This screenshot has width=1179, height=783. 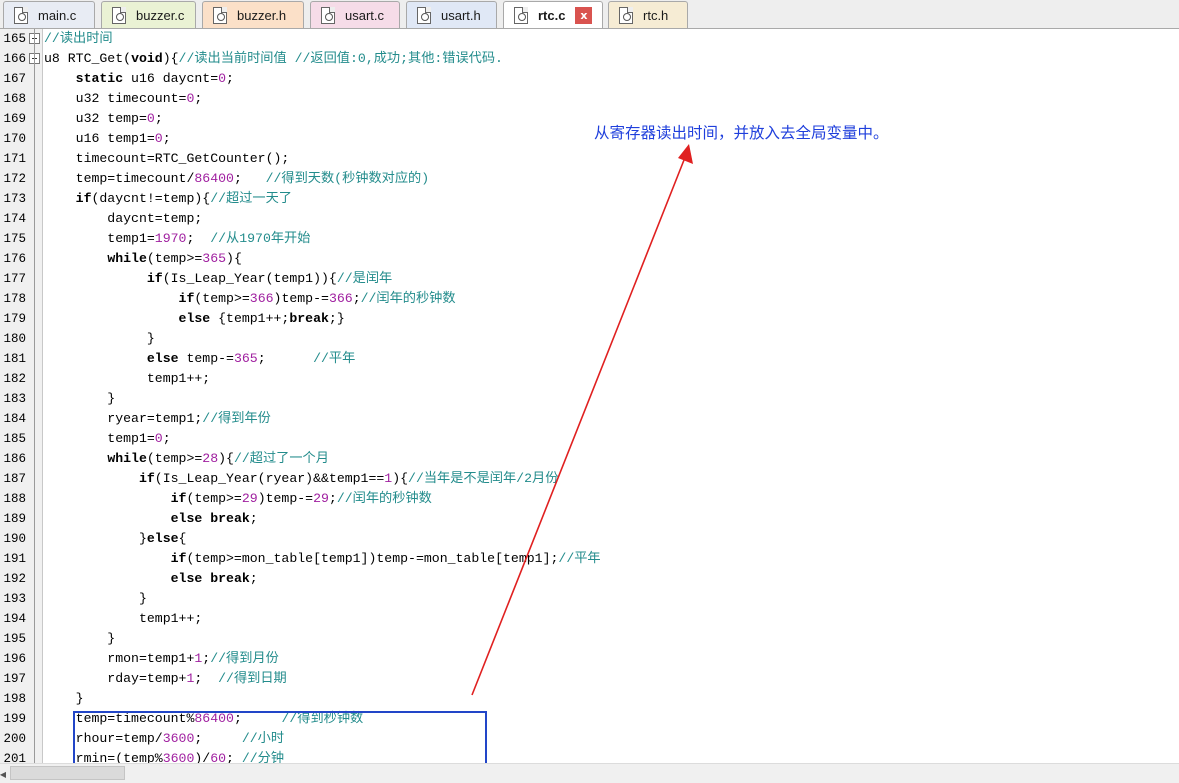 I want to click on code-line: else temp-=365; //平年, so click(x=199, y=359).